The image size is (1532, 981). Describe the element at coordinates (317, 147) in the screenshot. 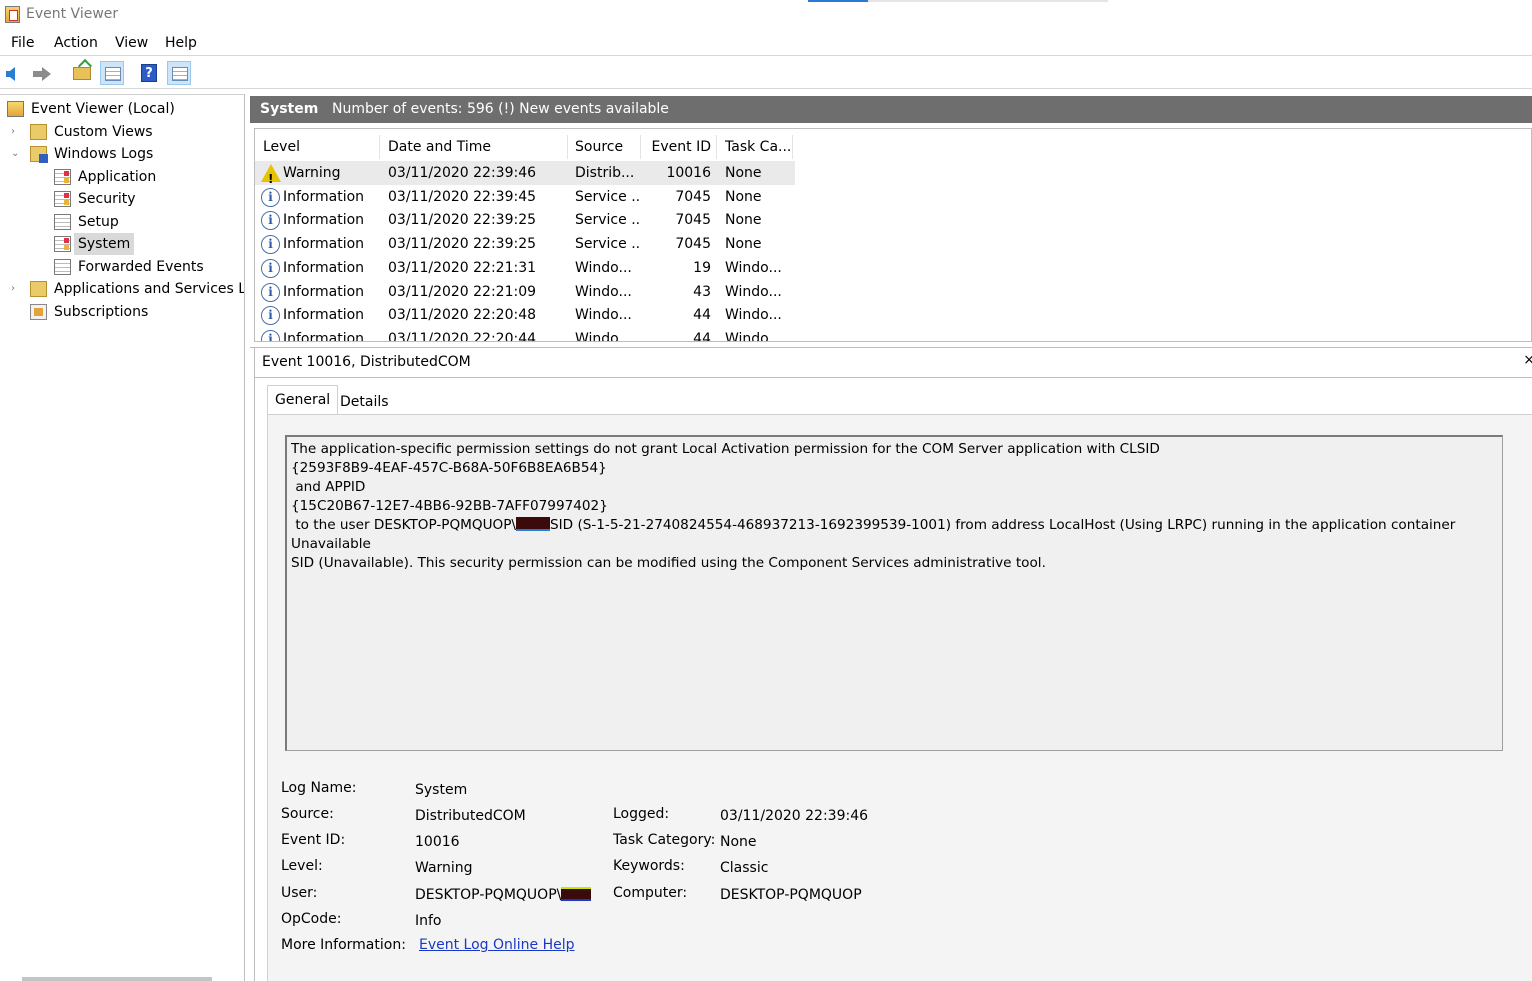

I see `column-level: Level` at that location.